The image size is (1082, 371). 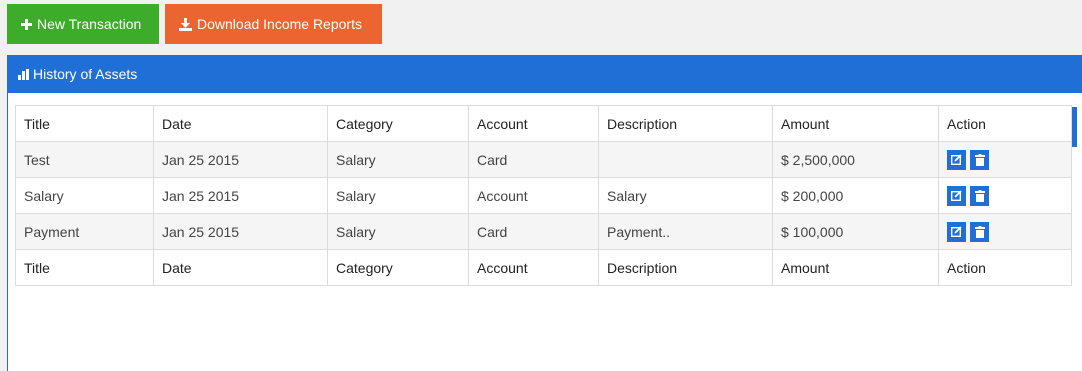 I want to click on column-header-account: Account, so click(x=533, y=123).